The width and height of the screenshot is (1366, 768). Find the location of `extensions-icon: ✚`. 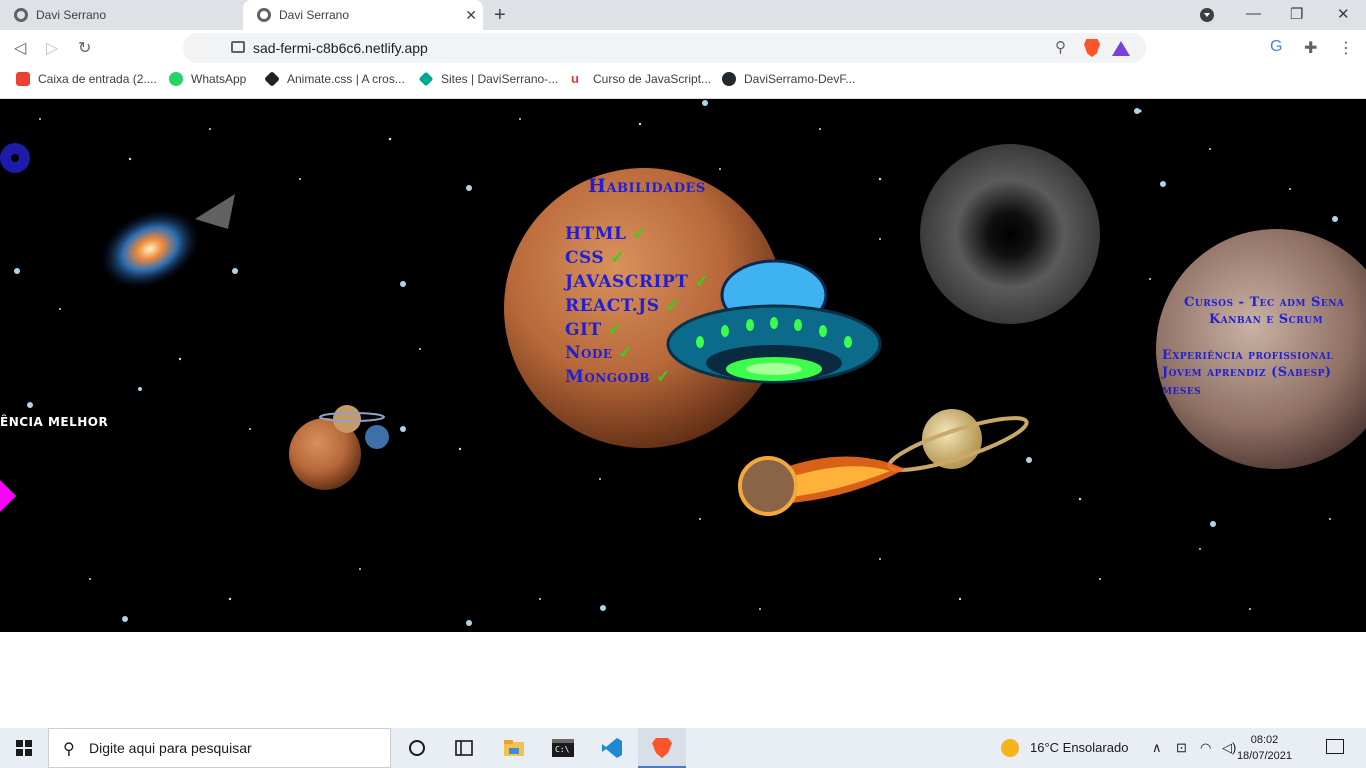

extensions-icon: ✚ is located at coordinates (1310, 48).